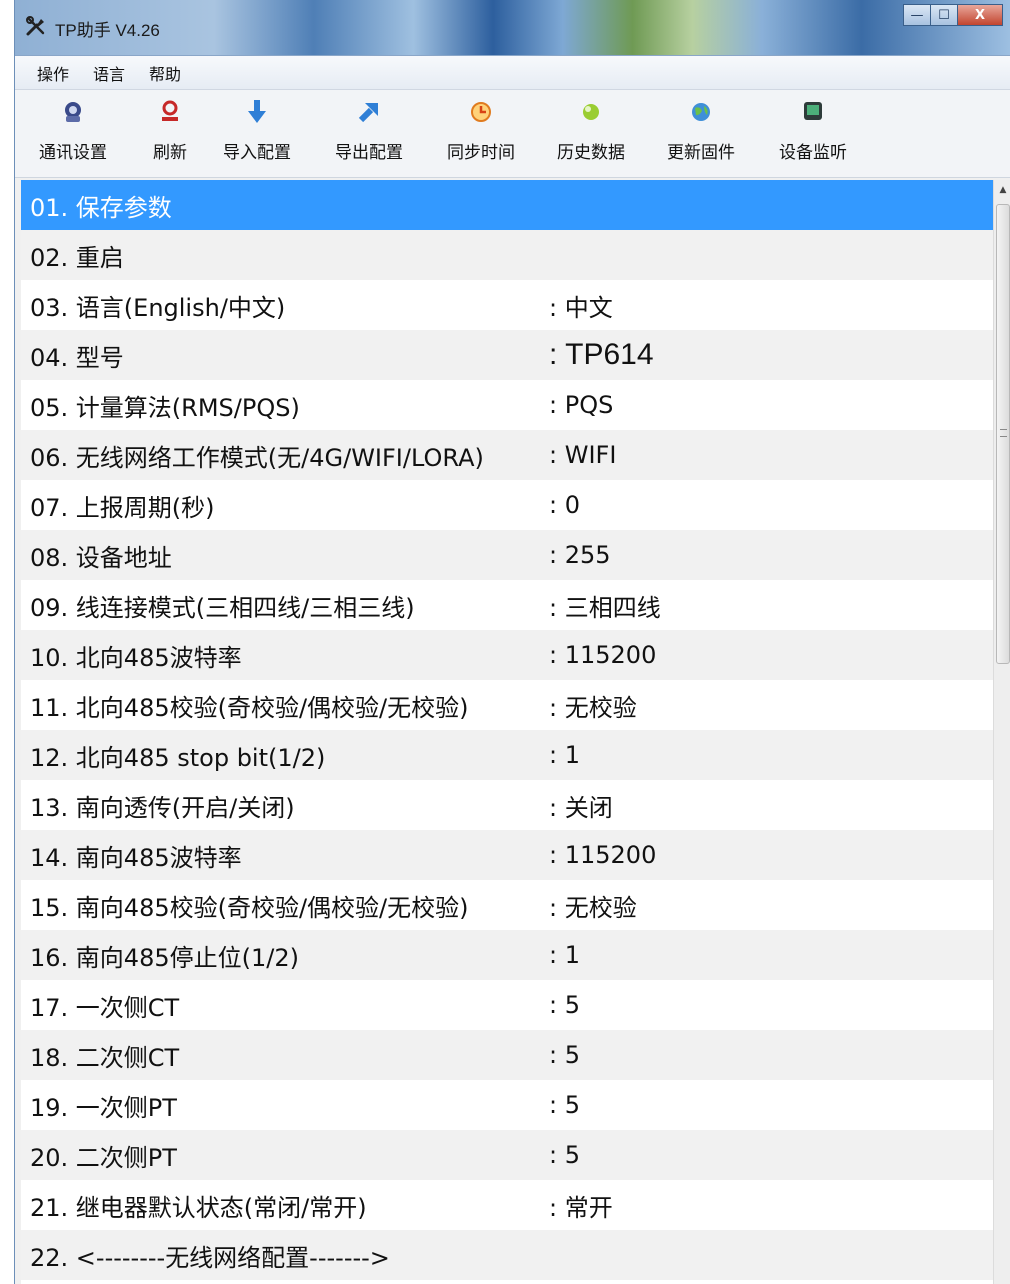 The width and height of the screenshot is (1010, 1284). What do you see at coordinates (564, 755) in the screenshot?
I see `param-value: : 1` at bounding box center [564, 755].